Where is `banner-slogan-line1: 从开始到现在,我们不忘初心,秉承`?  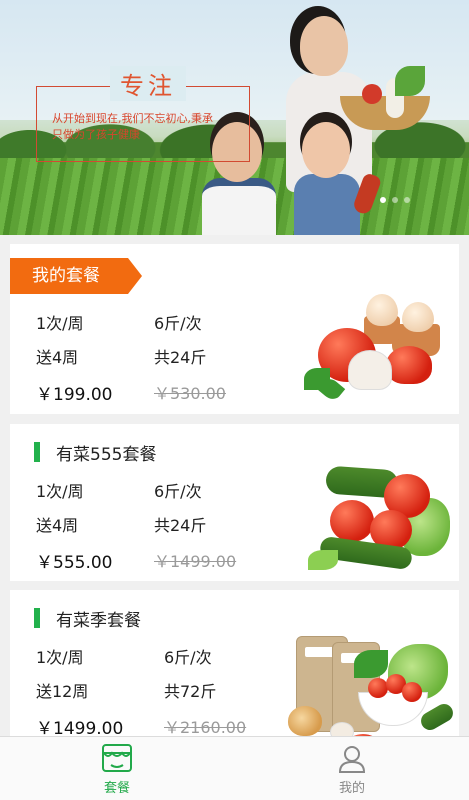
banner-slogan-line1: 从开始到现在,我们不忘初心,秉承 is located at coordinates (132, 118).